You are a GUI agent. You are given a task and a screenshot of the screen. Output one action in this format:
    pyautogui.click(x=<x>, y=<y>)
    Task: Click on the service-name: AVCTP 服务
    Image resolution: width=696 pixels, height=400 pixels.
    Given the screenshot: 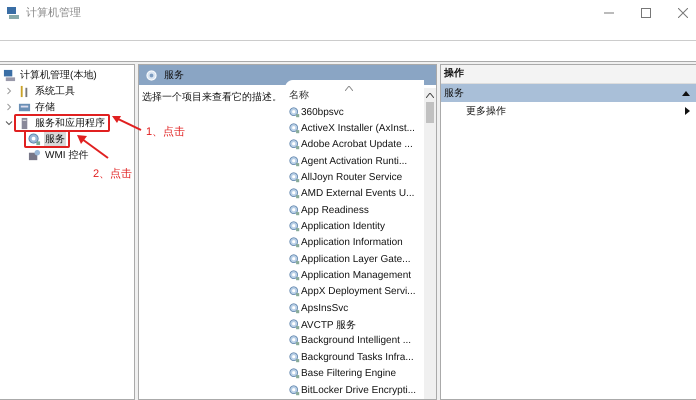 What is the action you would take?
    pyautogui.click(x=328, y=325)
    